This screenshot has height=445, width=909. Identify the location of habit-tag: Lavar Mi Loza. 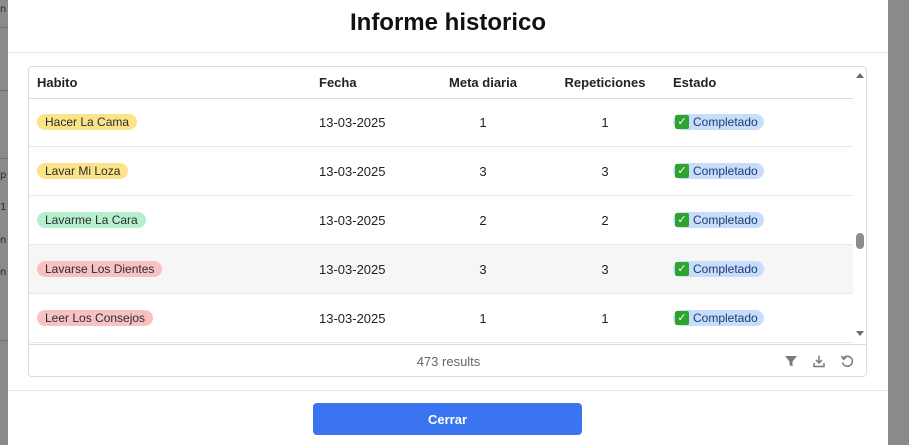
(83, 171).